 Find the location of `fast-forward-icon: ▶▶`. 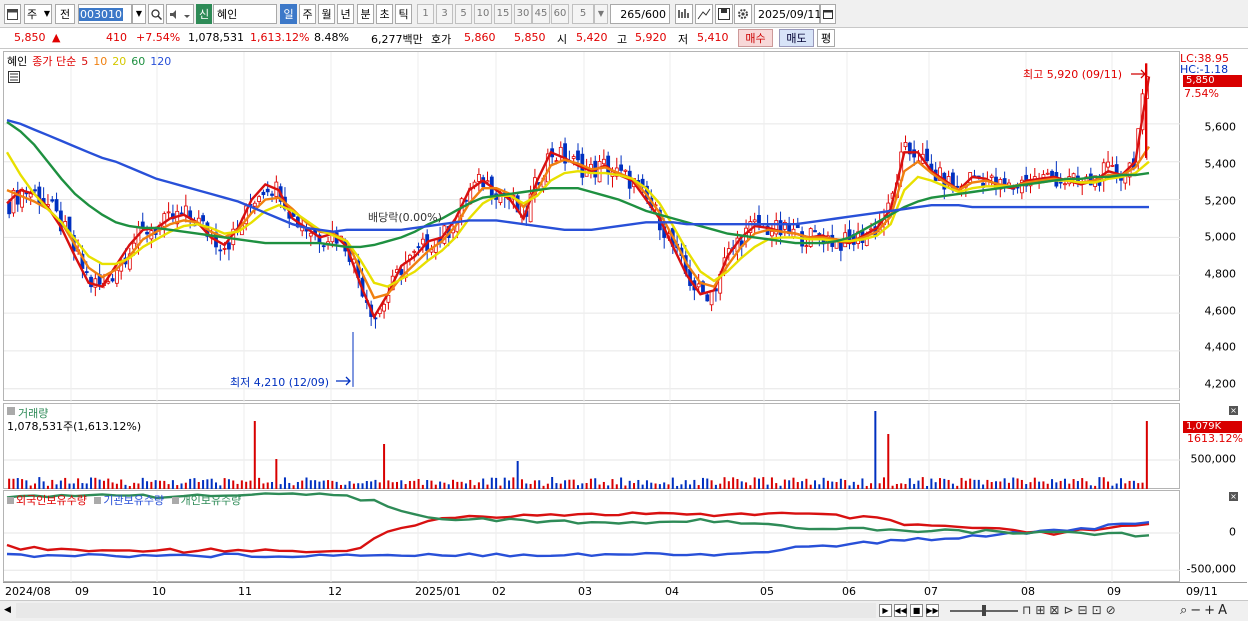

fast-forward-icon: ▶▶ is located at coordinates (932, 610).